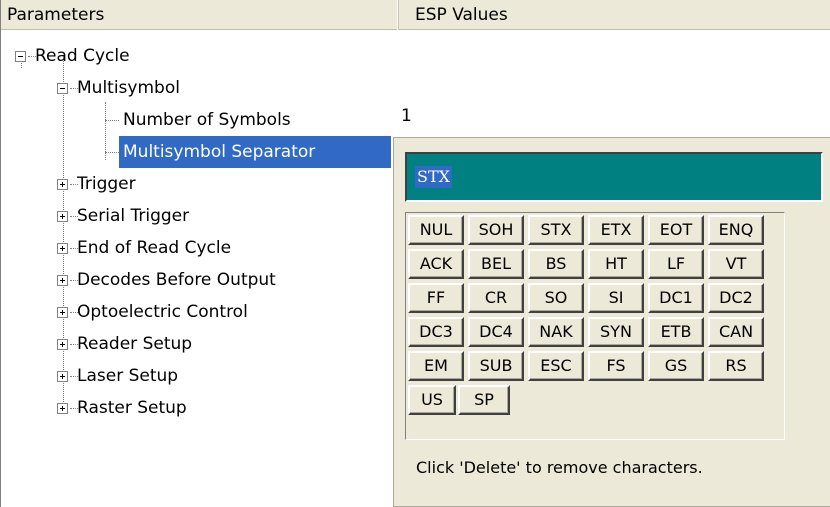  Describe the element at coordinates (676, 298) in the screenshot. I see `char-button-dc1: DC1` at that location.